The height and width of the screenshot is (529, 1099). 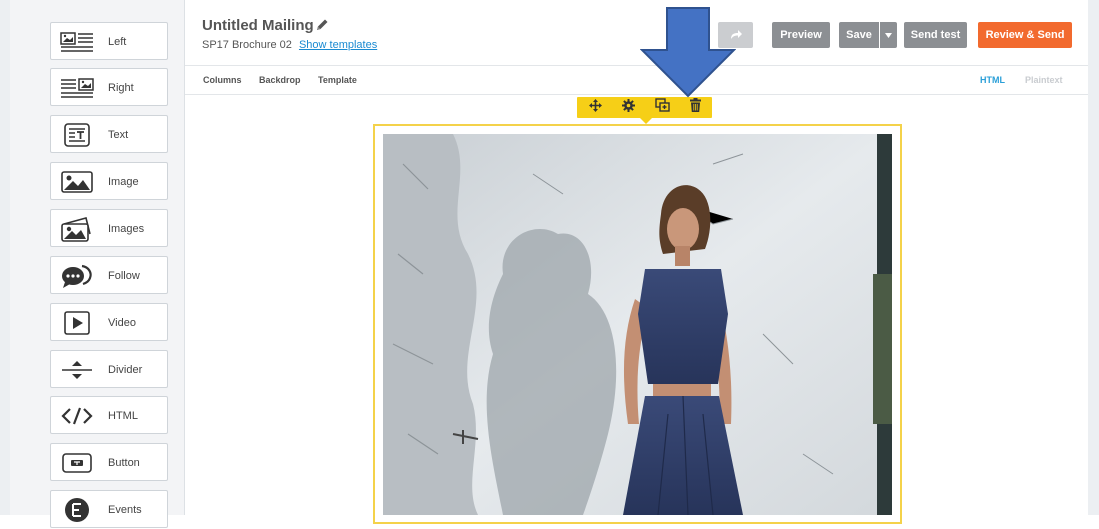 I want to click on save-button: Save, so click(x=859, y=35).